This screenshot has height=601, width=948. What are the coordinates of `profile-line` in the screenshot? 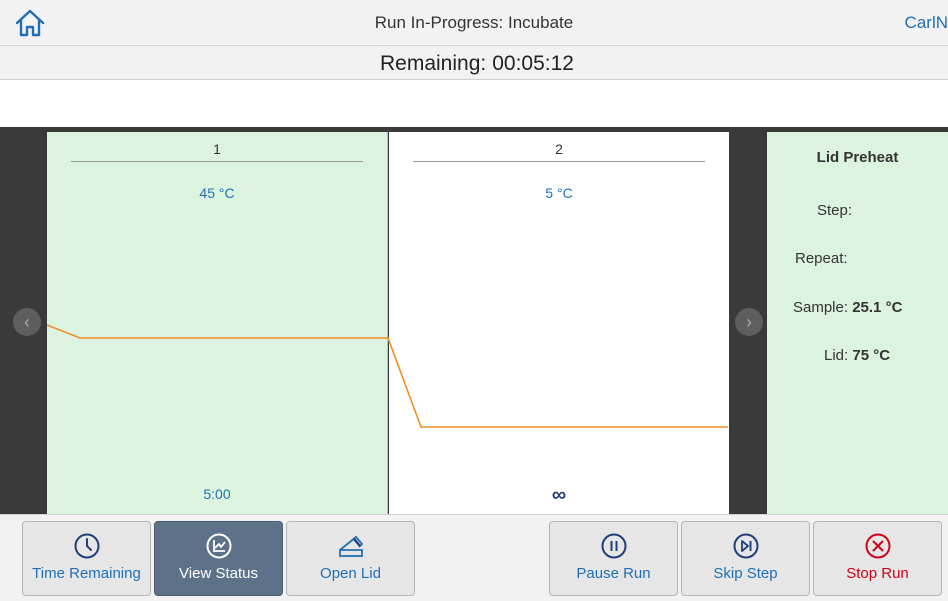 It's located at (387, 376).